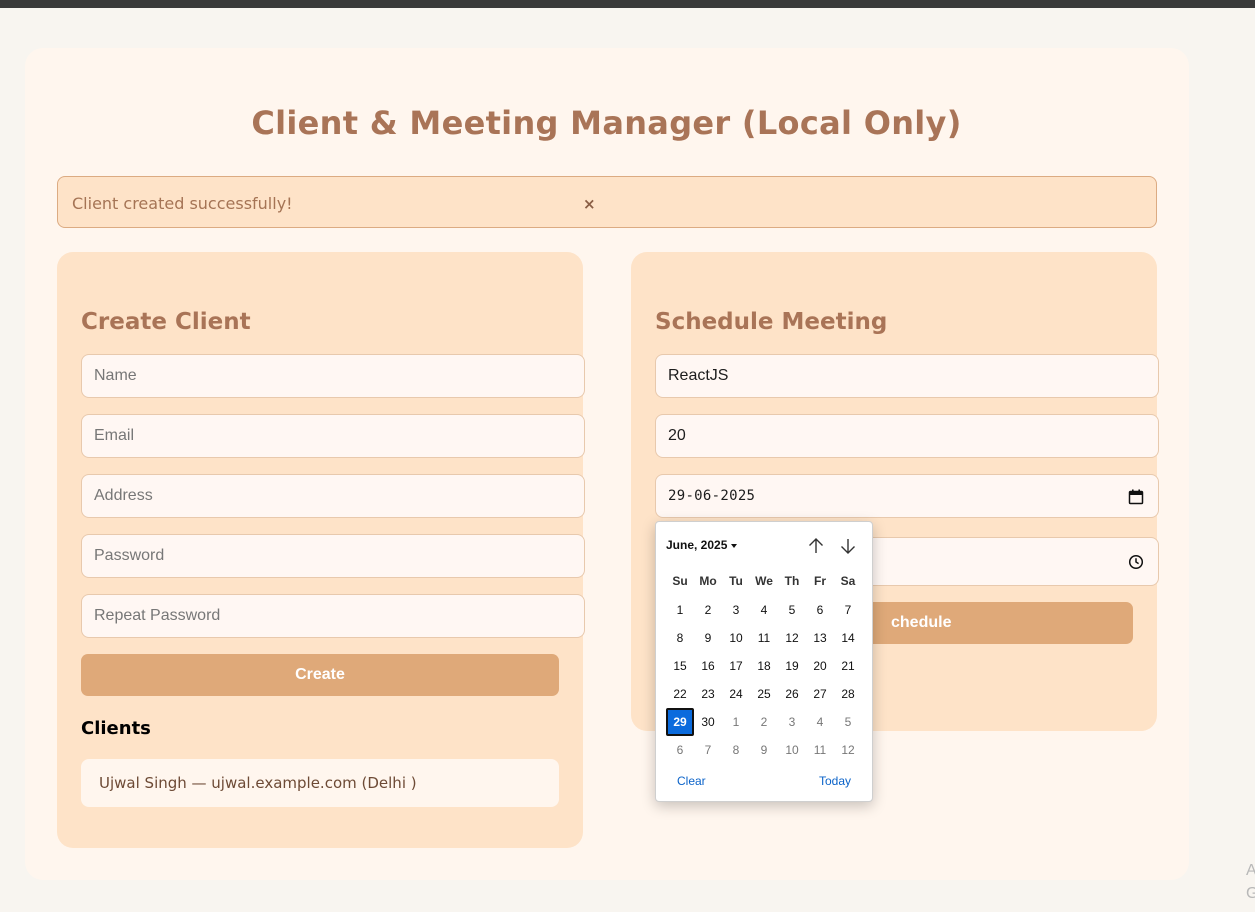 This screenshot has width=1255, height=912. What do you see at coordinates (333, 376) in the screenshot?
I see `name-input: Name` at bounding box center [333, 376].